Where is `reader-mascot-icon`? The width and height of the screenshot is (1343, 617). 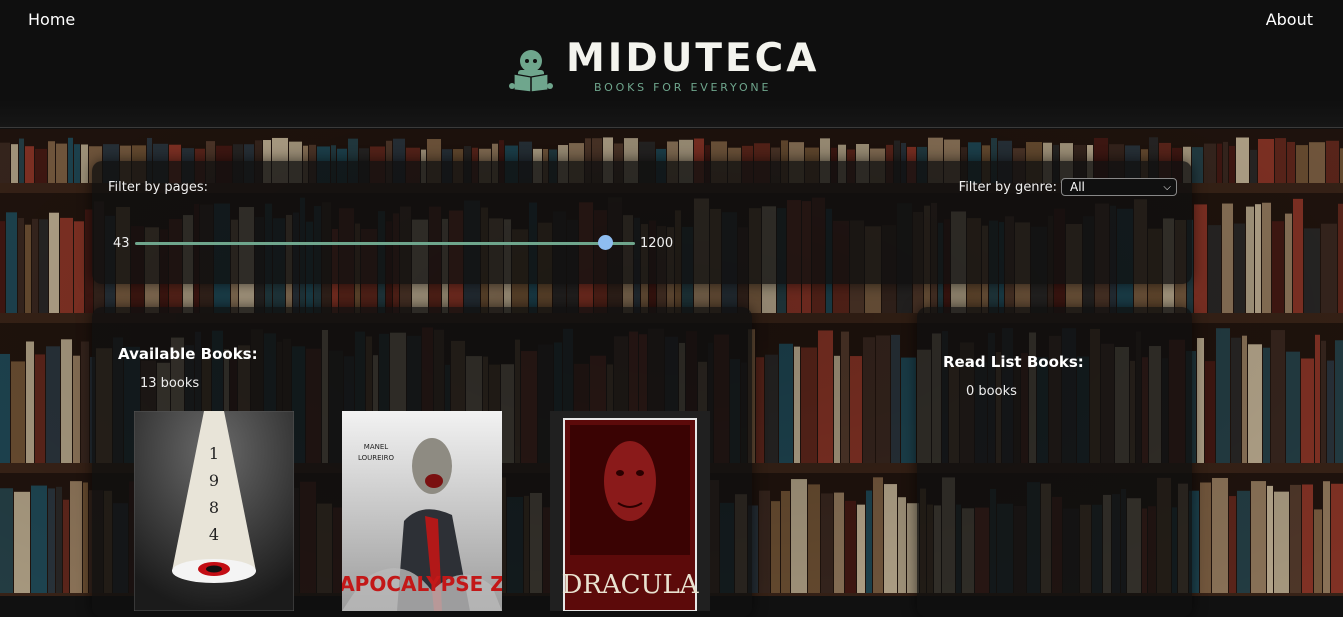 reader-mascot-icon is located at coordinates (531, 71).